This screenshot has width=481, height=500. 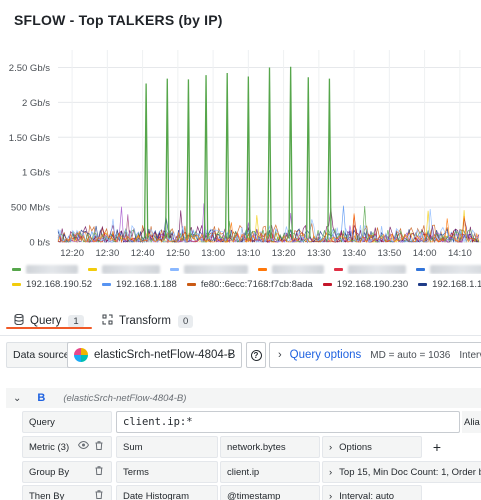 I want to click on then-by-settings-toggle: › Interval: auto, so click(x=372, y=492).